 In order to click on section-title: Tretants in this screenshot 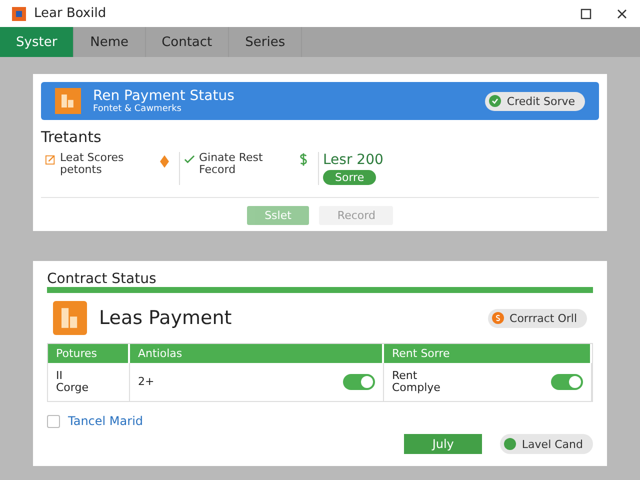, I will do `click(71, 137)`.